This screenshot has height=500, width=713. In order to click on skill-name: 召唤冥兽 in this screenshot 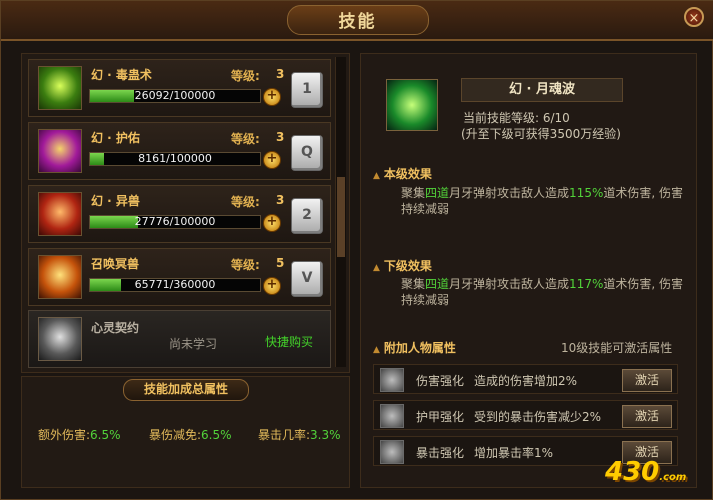, I will do `click(115, 264)`.